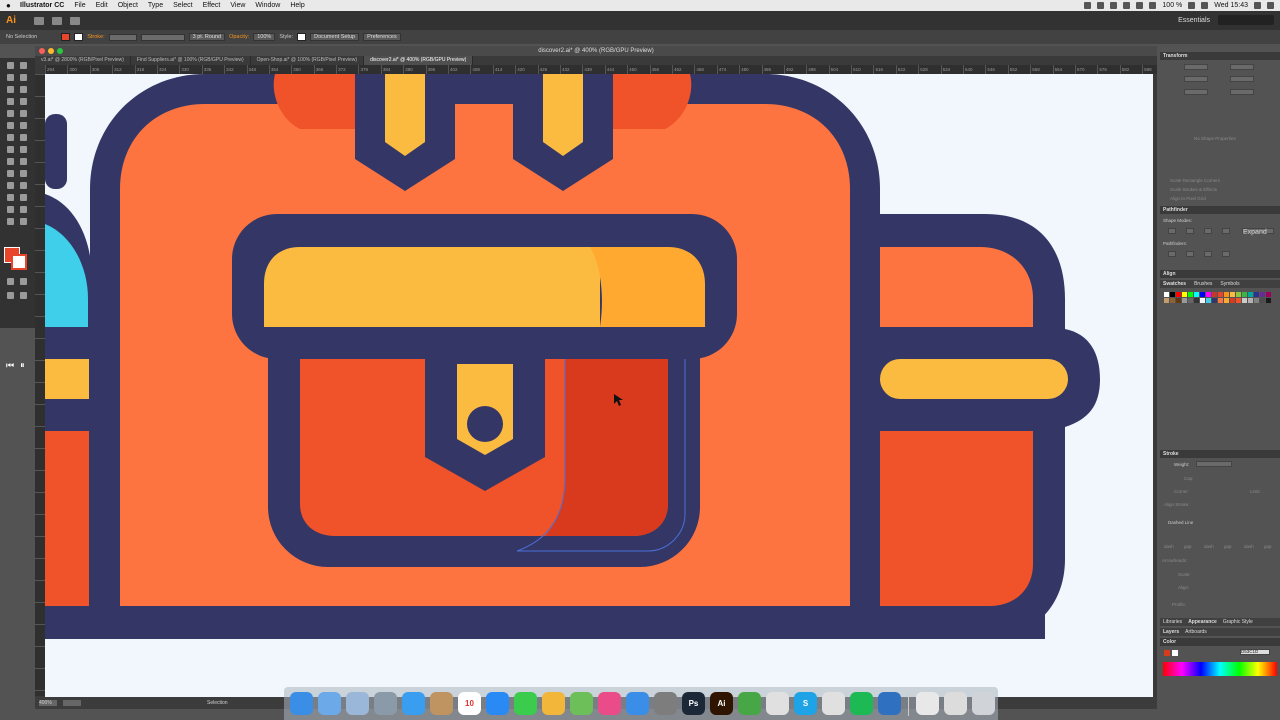  What do you see at coordinates (469, 703) in the screenshot?
I see `dock-calendar-icon: 10` at bounding box center [469, 703].